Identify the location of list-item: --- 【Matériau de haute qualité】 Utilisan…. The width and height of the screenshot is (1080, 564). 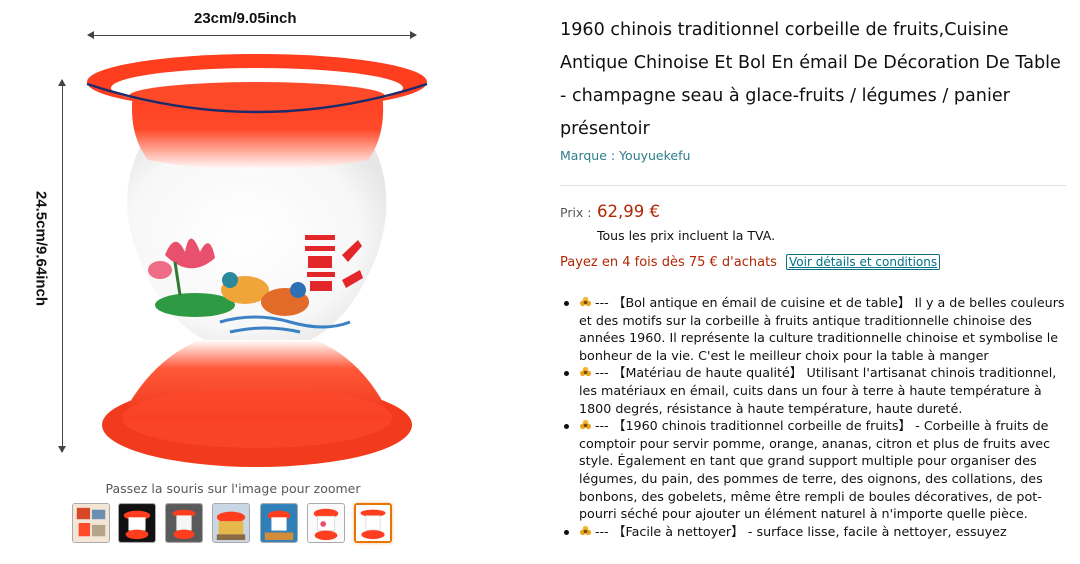
(813, 390).